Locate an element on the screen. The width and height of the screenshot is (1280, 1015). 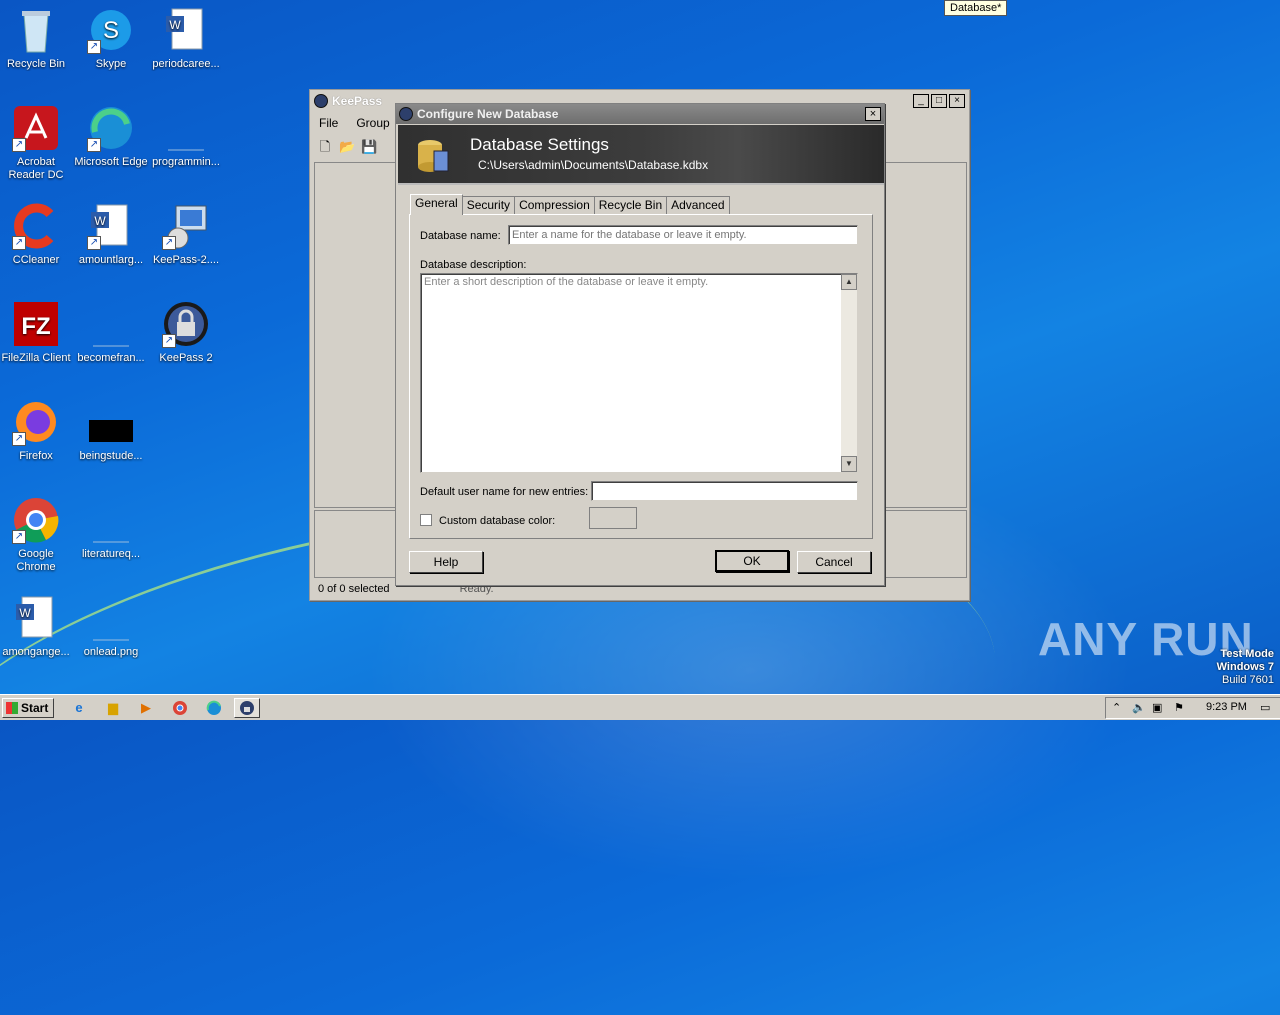
default-user-label: Default user name for new entries: is located at coordinates (504, 492).